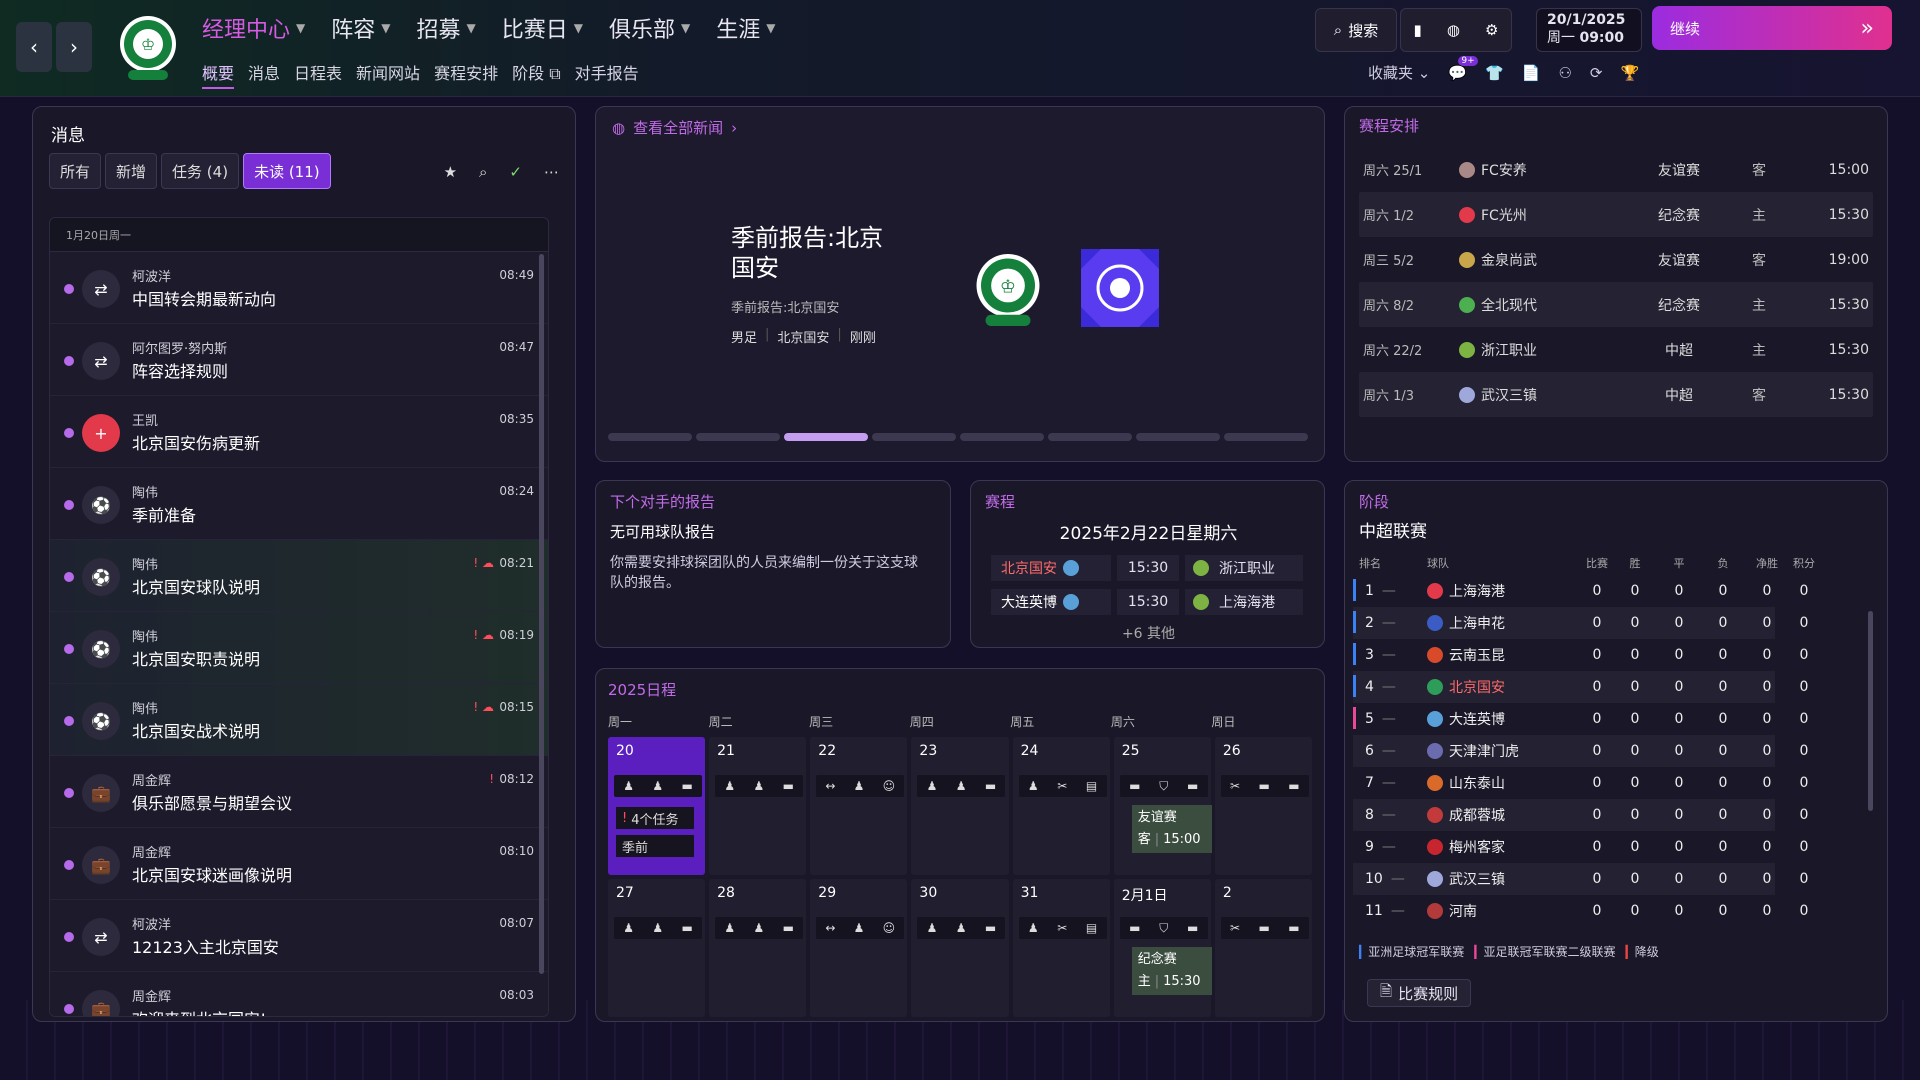 This screenshot has width=1920, height=1080. What do you see at coordinates (1586, 20) in the screenshot?
I see `date-text: 20/1/2025` at bounding box center [1586, 20].